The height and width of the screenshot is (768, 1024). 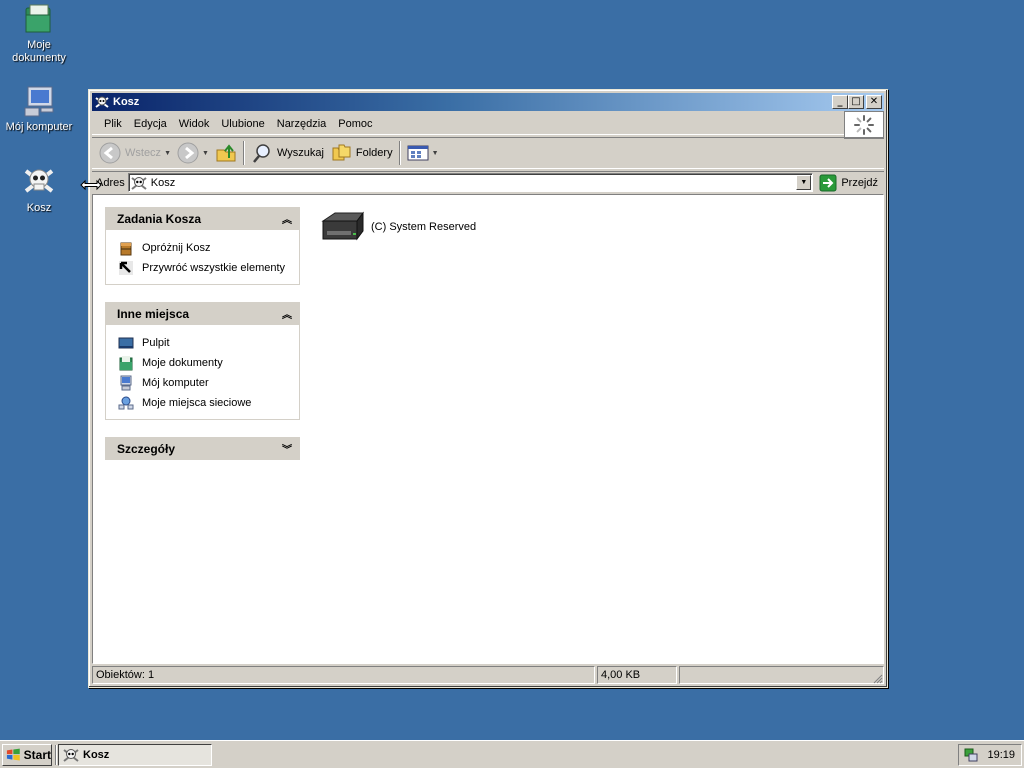 What do you see at coordinates (856, 102) in the screenshot?
I see `maximize-button: □` at bounding box center [856, 102].